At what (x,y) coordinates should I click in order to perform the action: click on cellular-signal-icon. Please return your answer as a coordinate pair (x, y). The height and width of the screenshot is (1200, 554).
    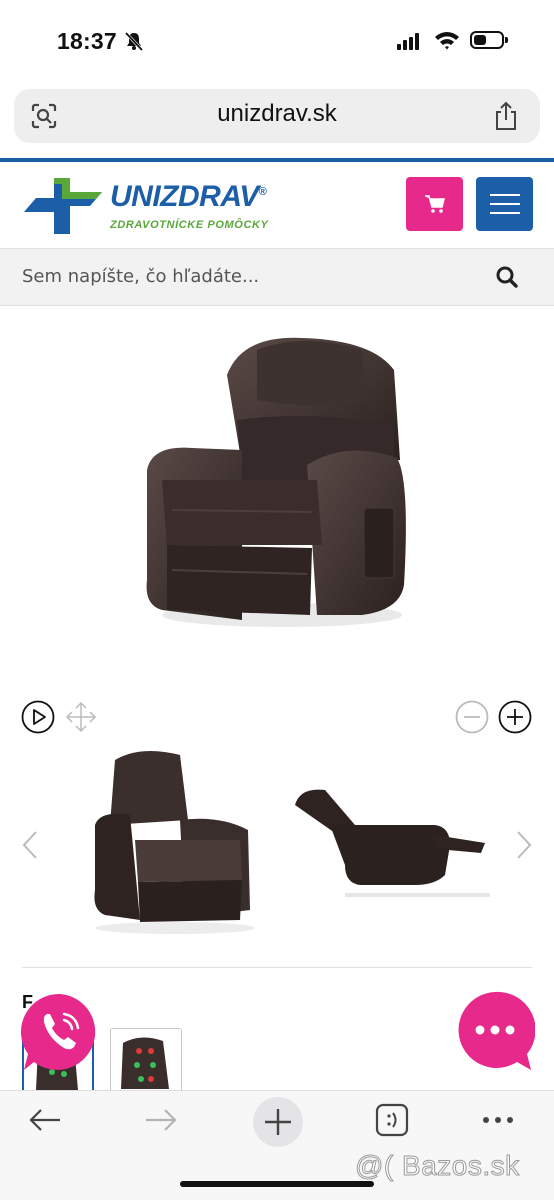
    Looking at the image, I should click on (409, 41).